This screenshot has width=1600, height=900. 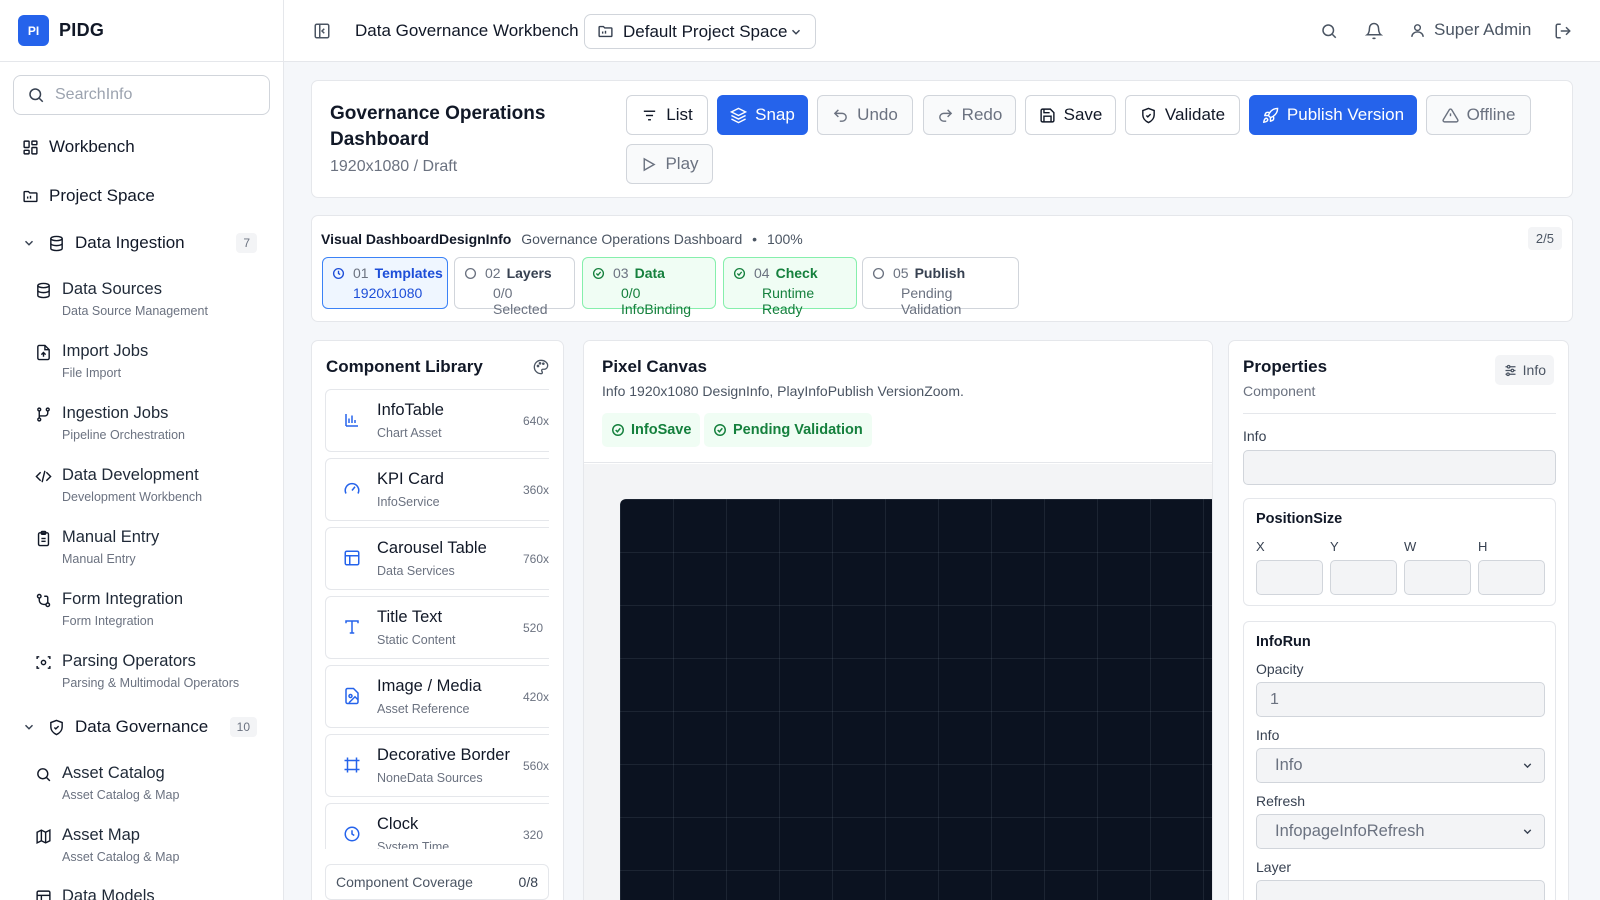 I want to click on w-input, so click(x=1437, y=577).